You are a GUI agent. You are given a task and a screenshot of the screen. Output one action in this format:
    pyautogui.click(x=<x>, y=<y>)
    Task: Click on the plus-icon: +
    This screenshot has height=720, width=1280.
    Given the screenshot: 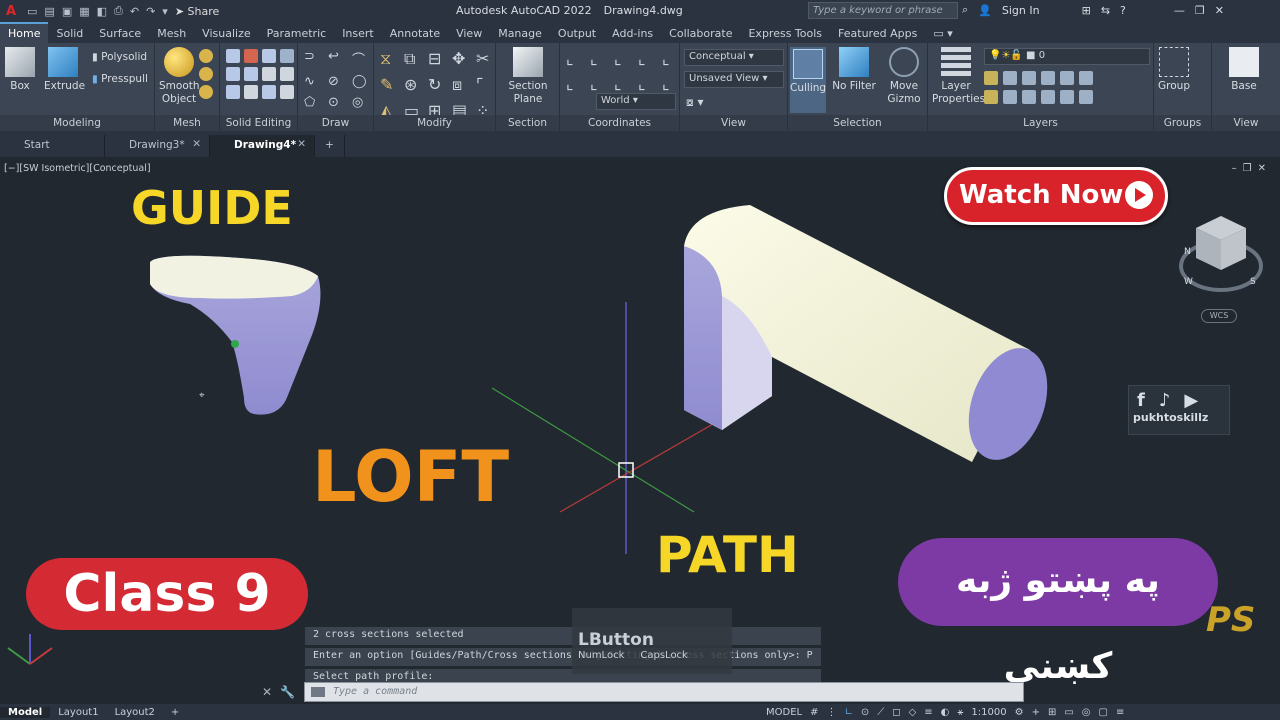 What is the action you would take?
    pyautogui.click(x=1036, y=712)
    